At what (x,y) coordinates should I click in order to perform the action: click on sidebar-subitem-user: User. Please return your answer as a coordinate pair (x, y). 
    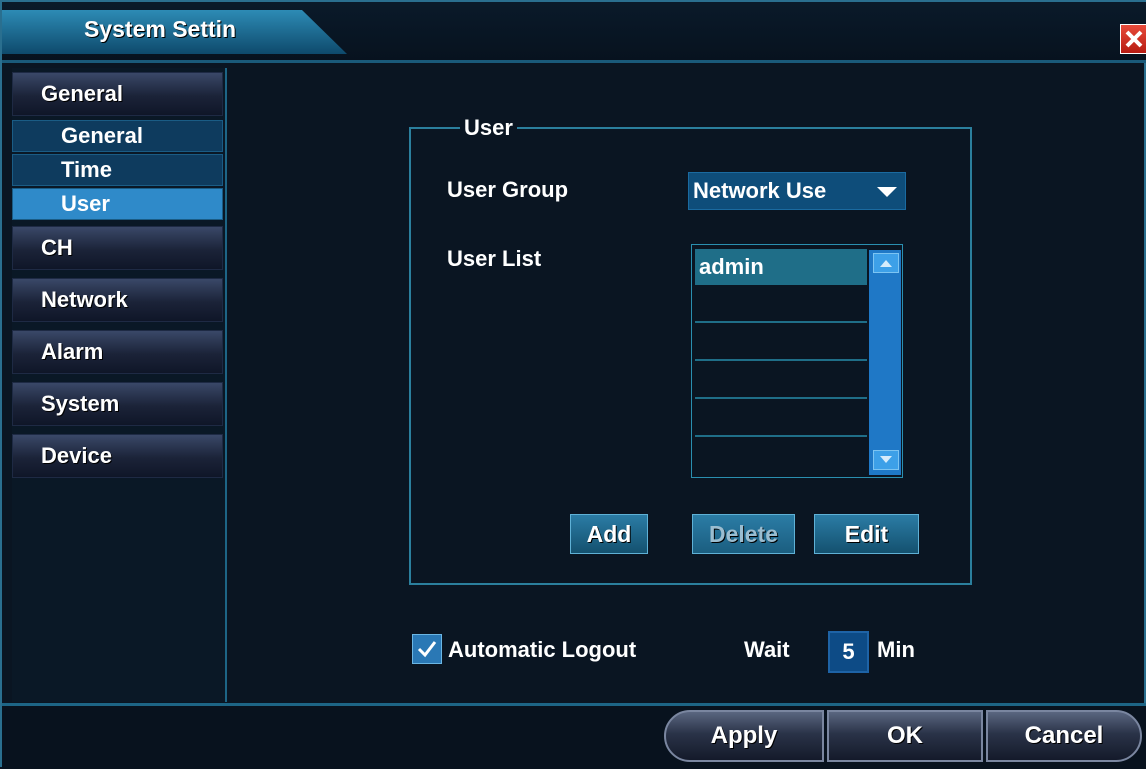
    Looking at the image, I should click on (117, 204).